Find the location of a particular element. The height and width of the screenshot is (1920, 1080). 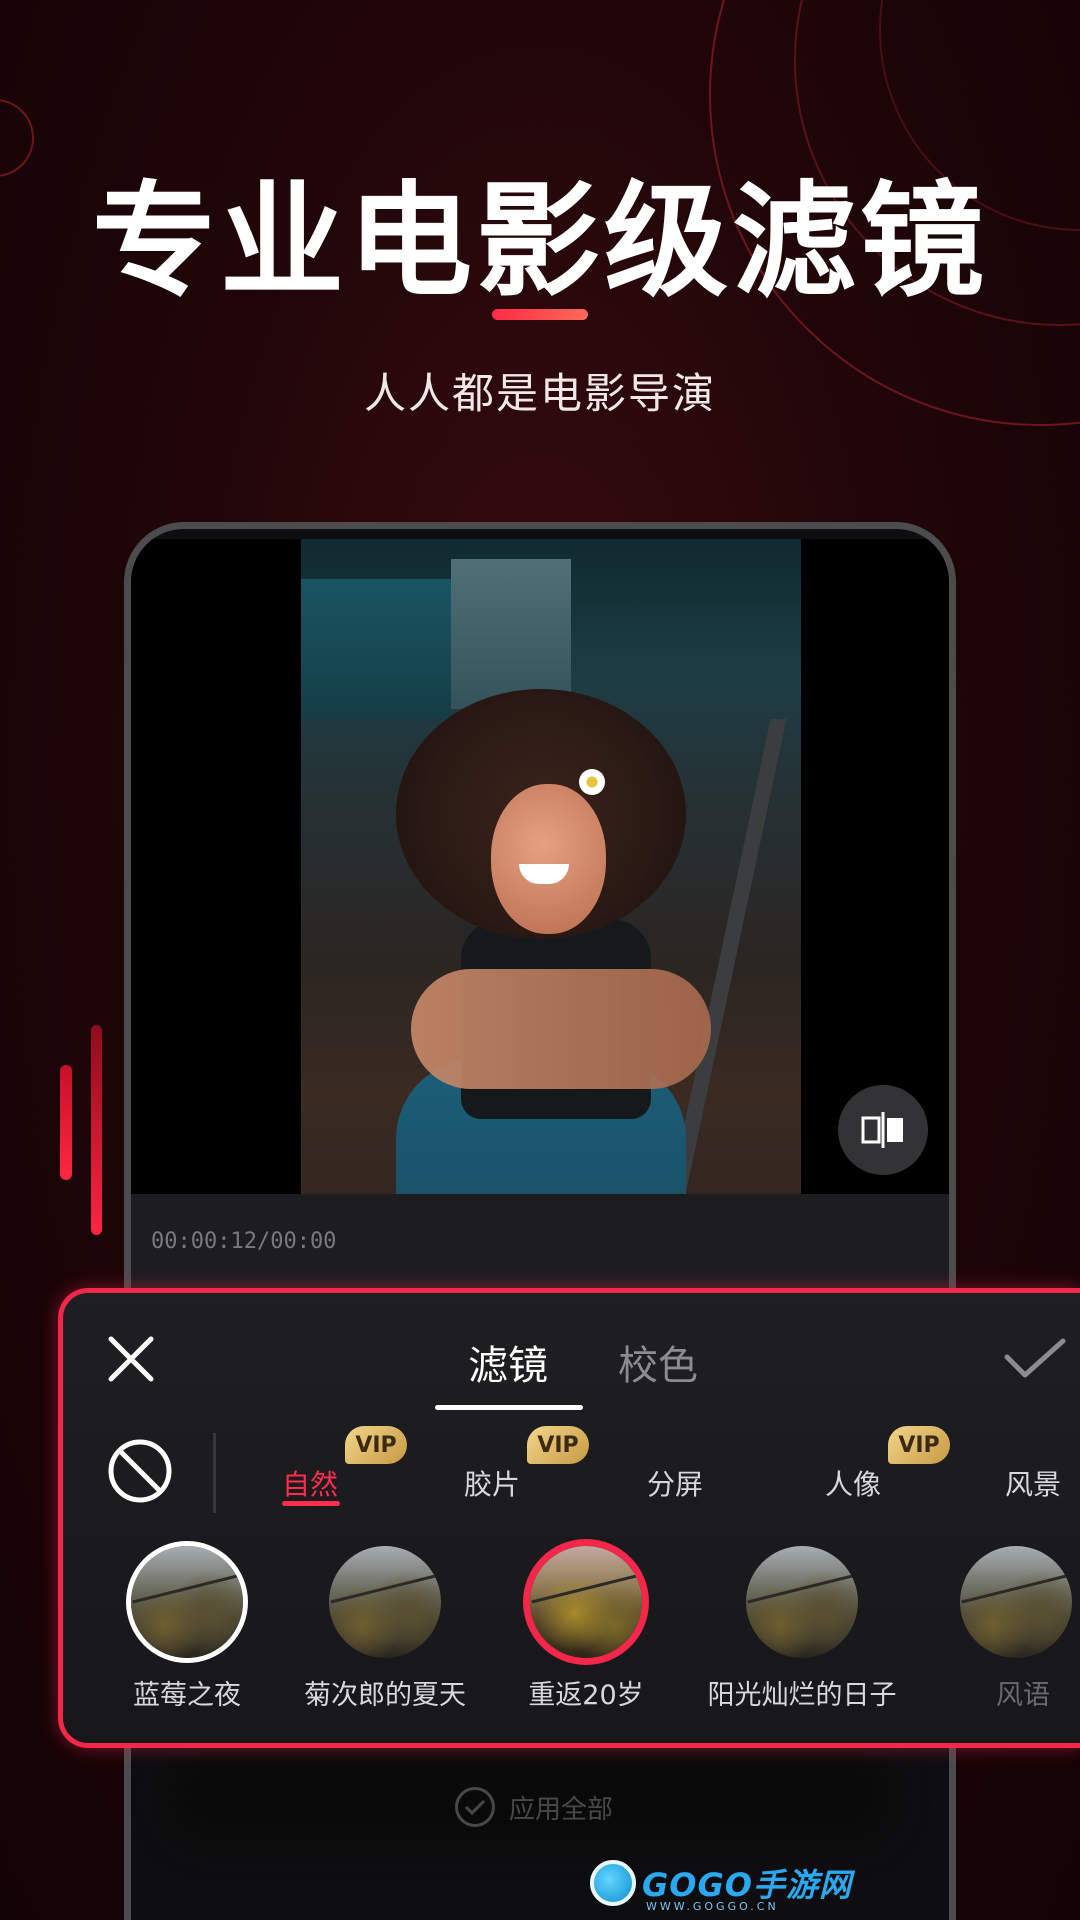

check-icon is located at coordinates (475, 1807).